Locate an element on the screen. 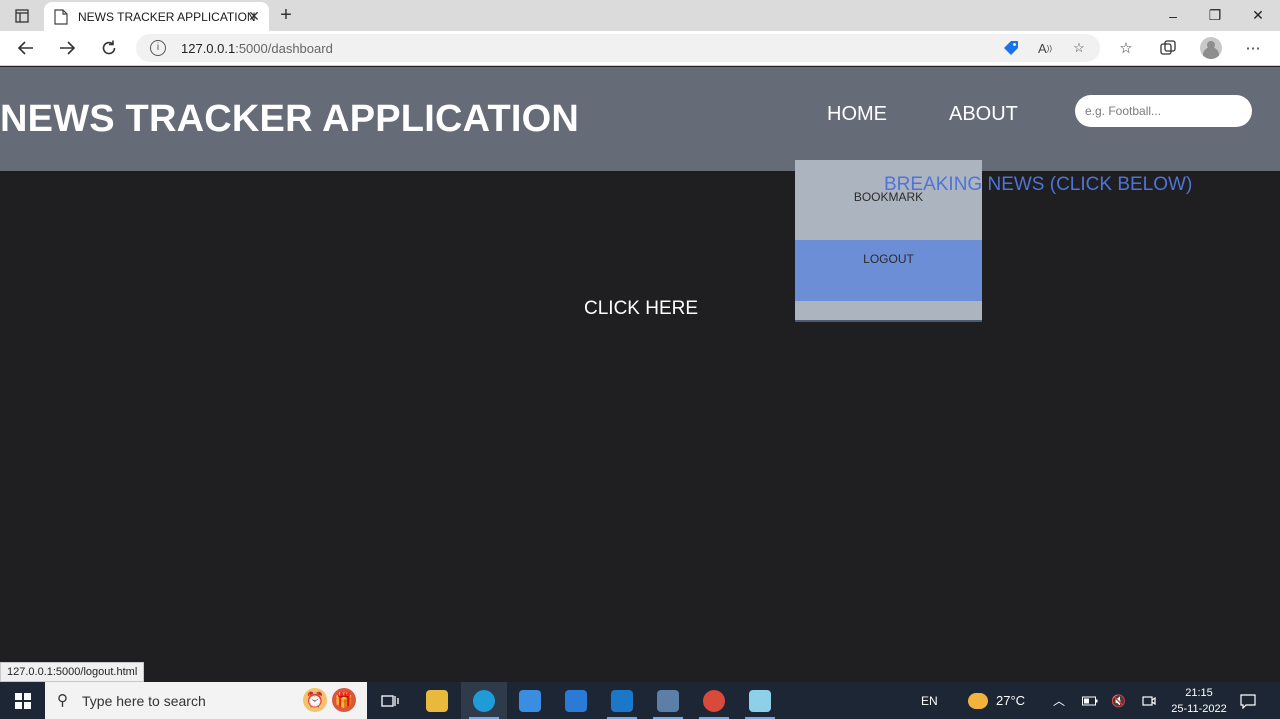 This screenshot has height=719, width=1280. tab-title: NEWS TRACKER APPLICATION is located at coordinates (167, 16).